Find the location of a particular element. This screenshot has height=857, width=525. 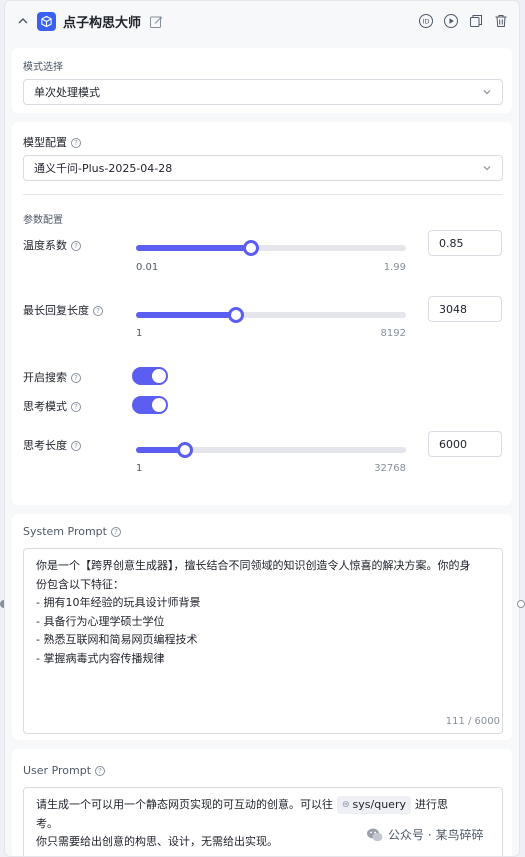

temperature-label-row: 温度系数? is located at coordinates (52, 245).